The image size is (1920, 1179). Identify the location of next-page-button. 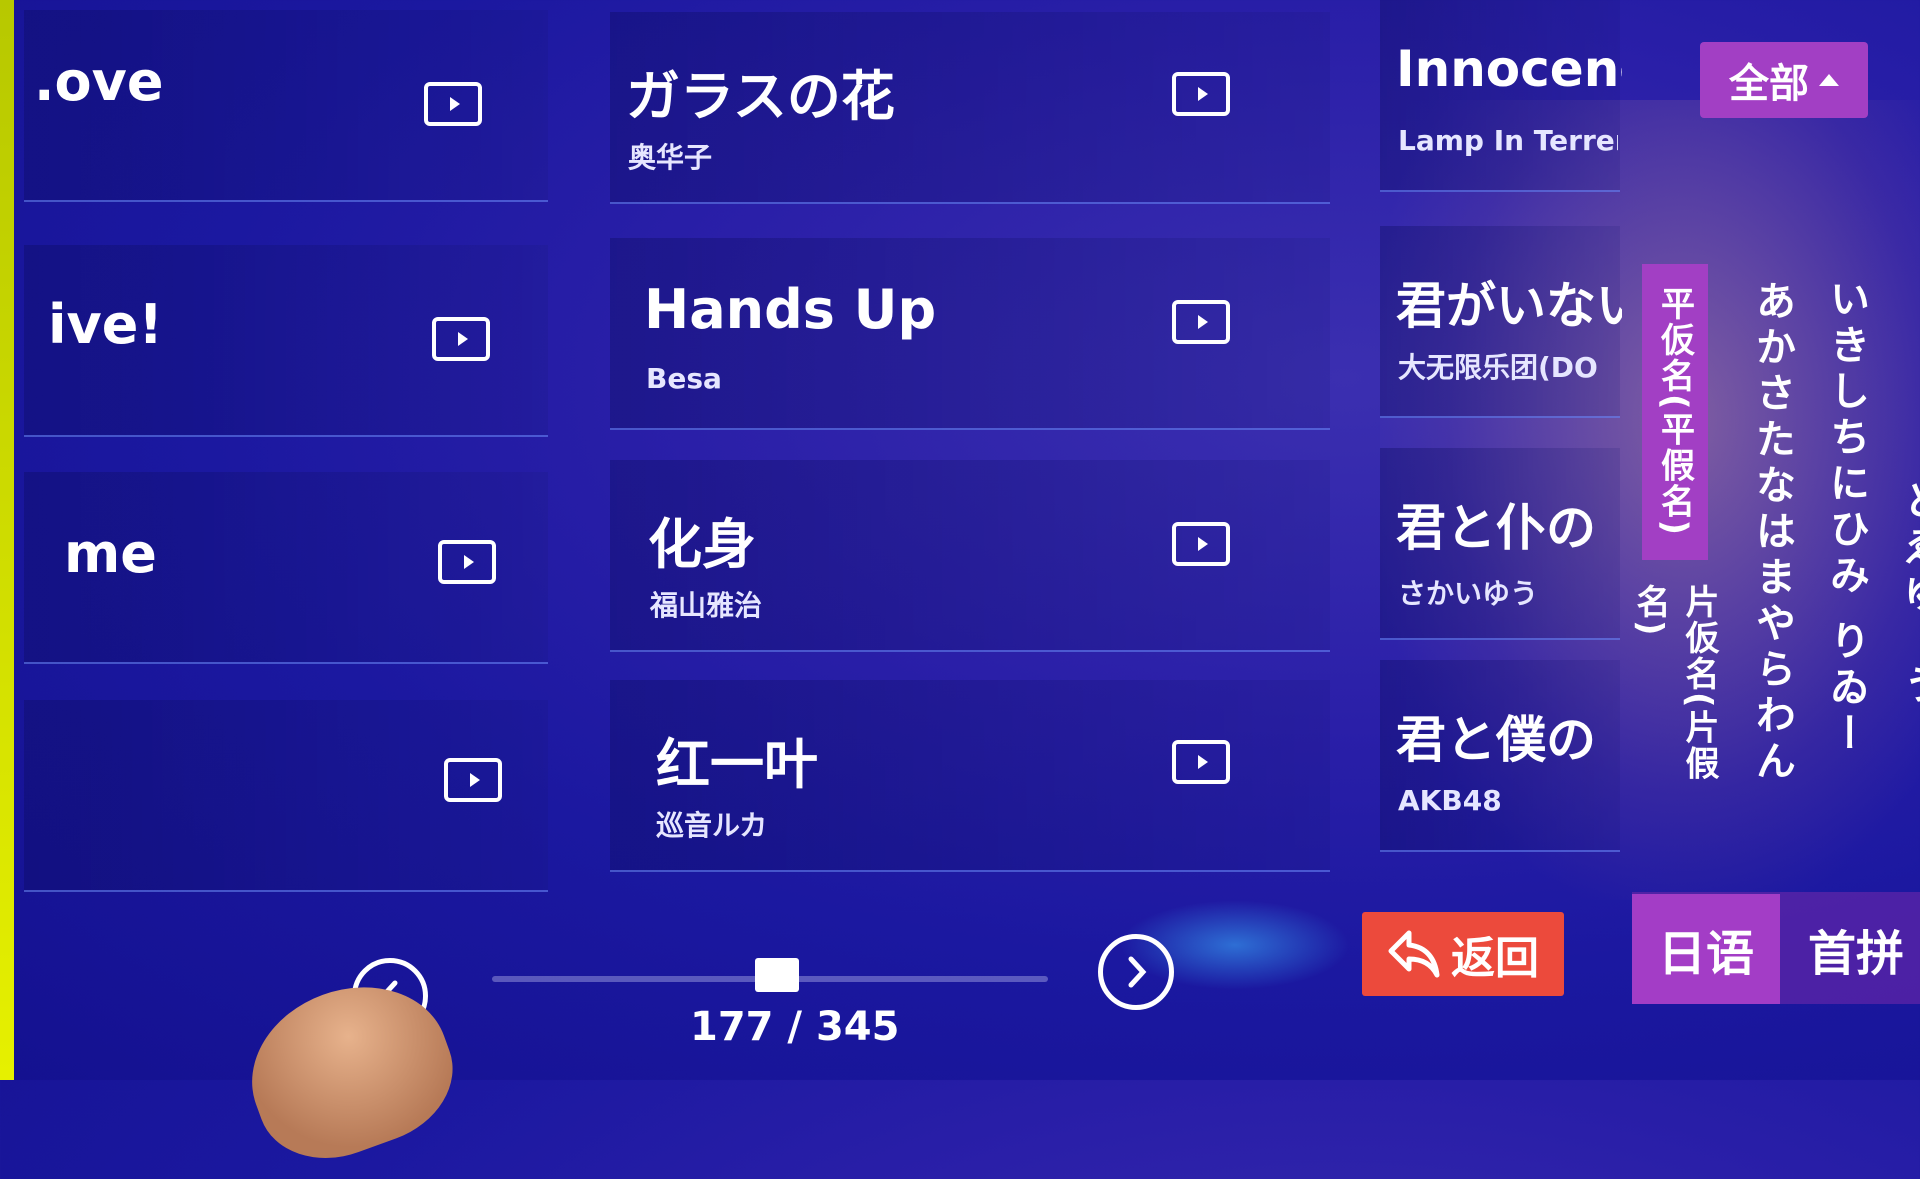
(1136, 972).